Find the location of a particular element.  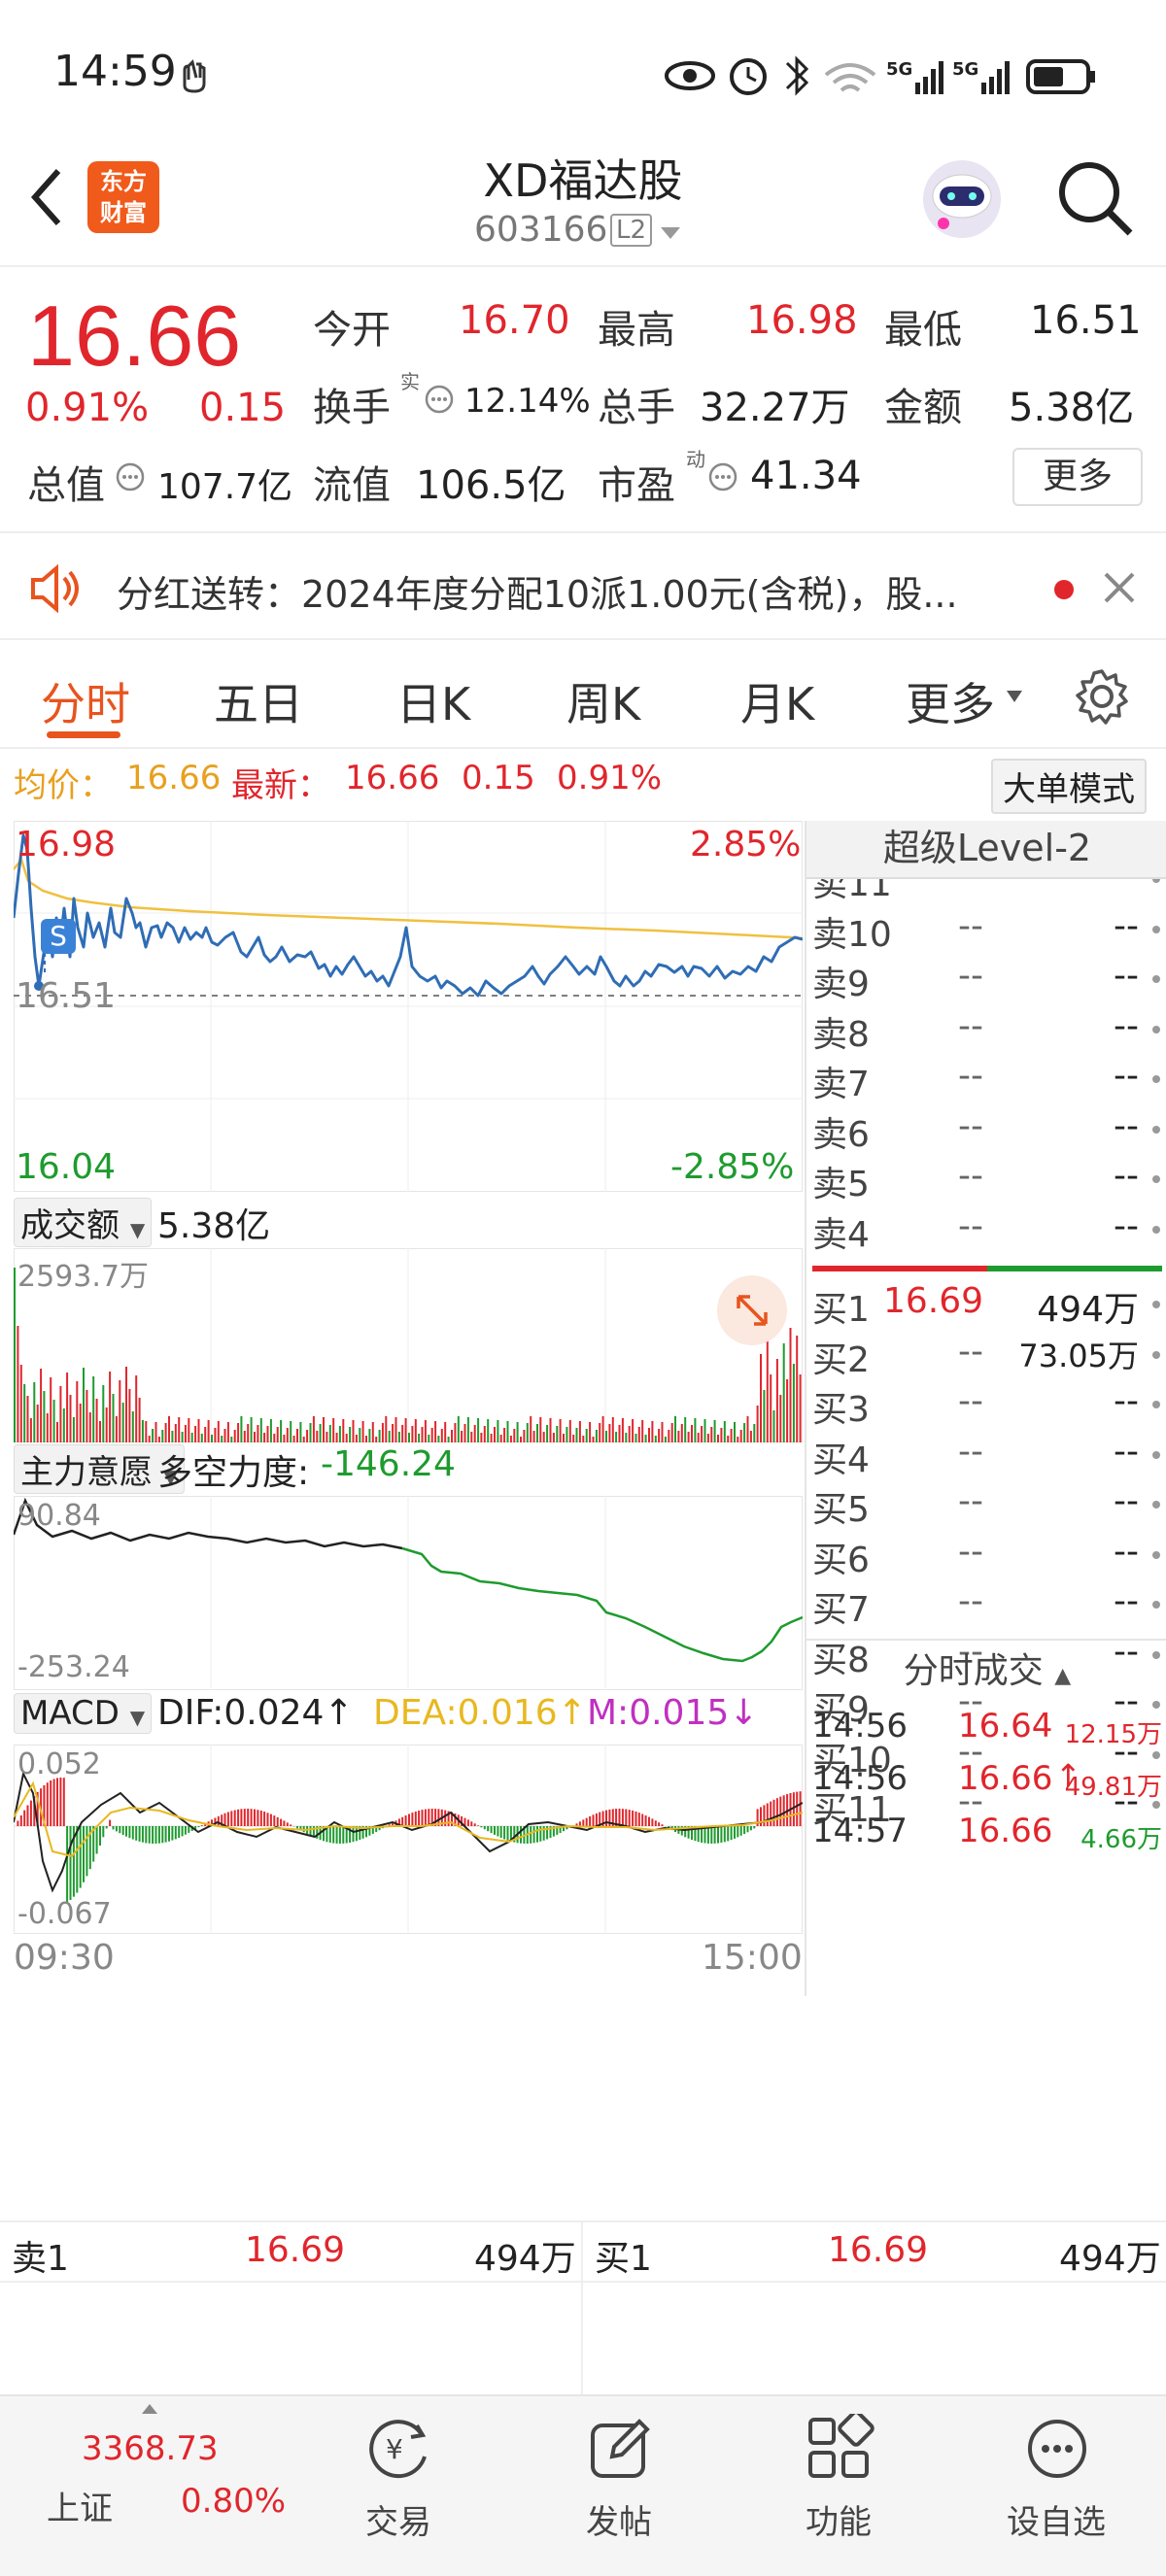

sell-signal-badge: S is located at coordinates (58, 936).